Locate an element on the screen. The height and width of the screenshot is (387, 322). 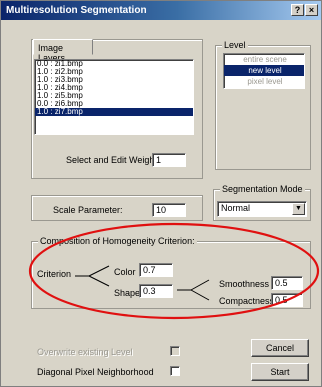
diagonal-neighborhood-checkbox is located at coordinates (175, 371).